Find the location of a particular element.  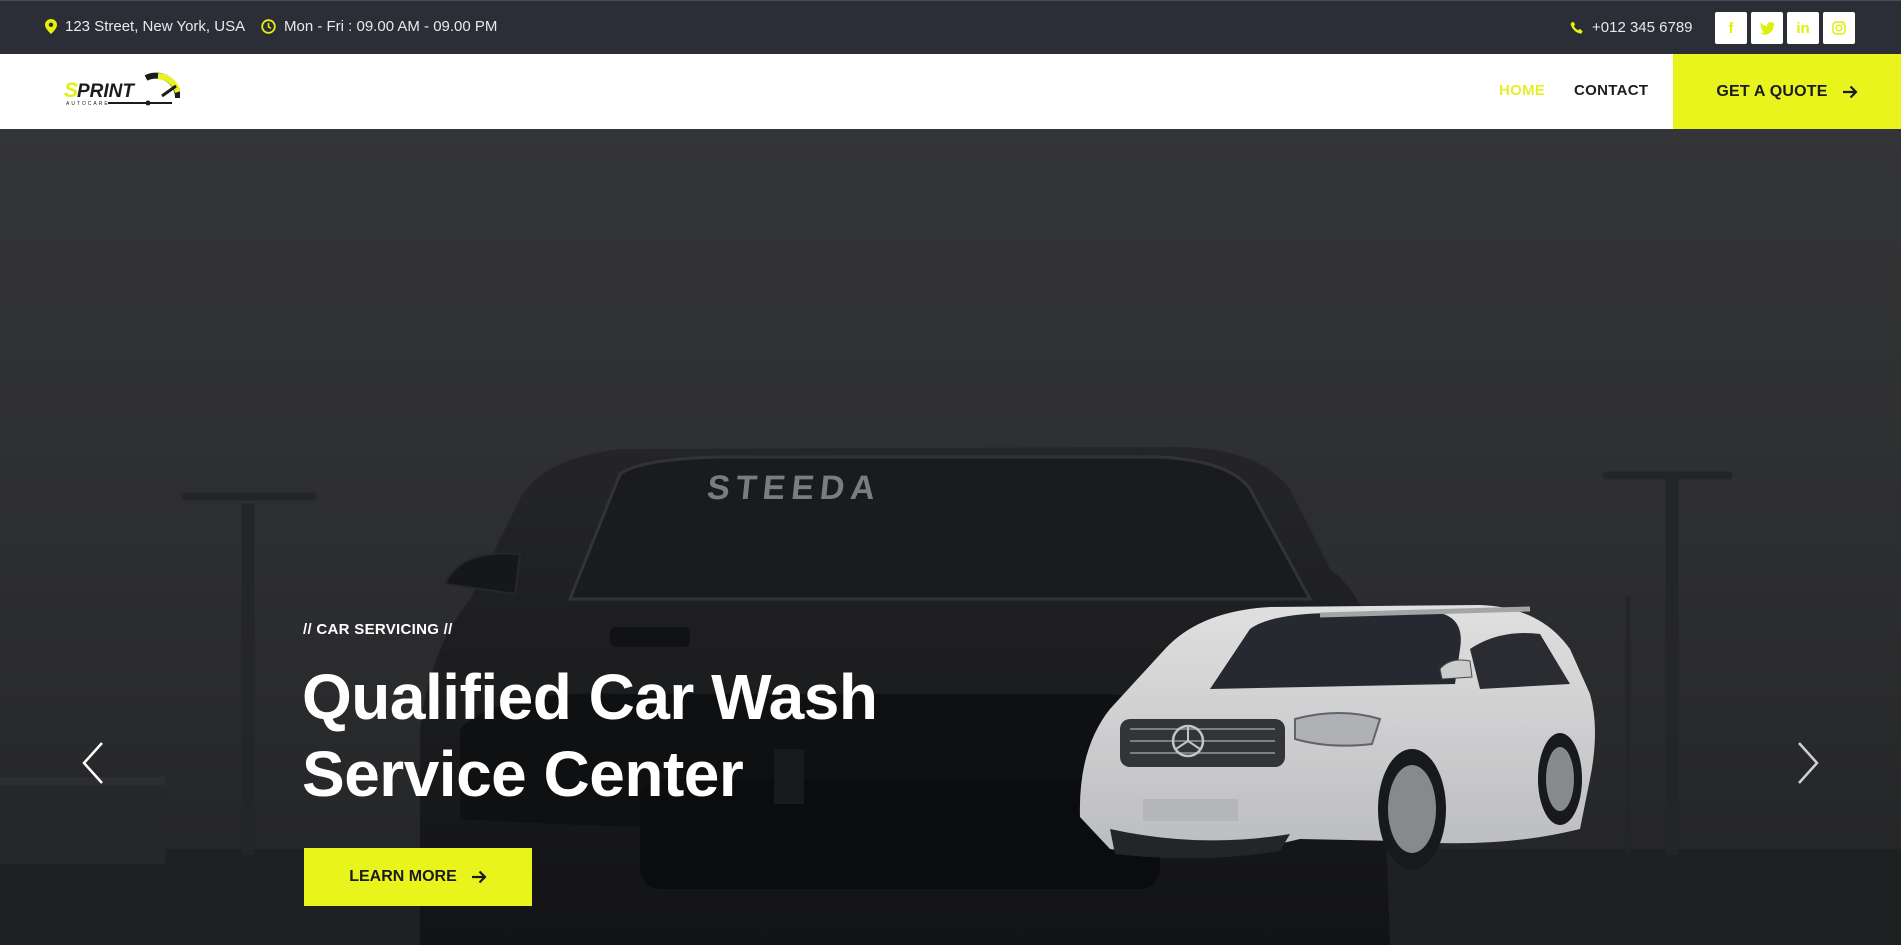

carousel-prev-button is located at coordinates (93, 765).